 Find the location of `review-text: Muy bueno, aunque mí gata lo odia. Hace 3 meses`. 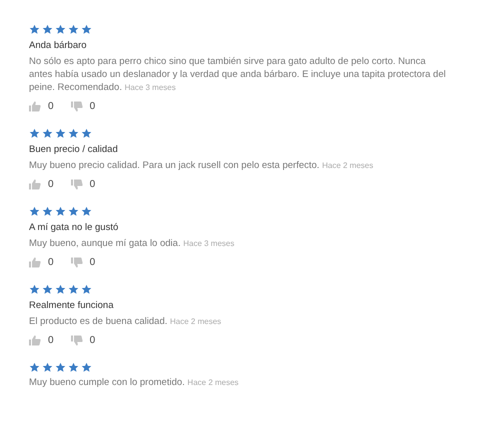

review-text: Muy bueno, aunque mí gata lo odia. Hace 3 meses is located at coordinates (132, 243).